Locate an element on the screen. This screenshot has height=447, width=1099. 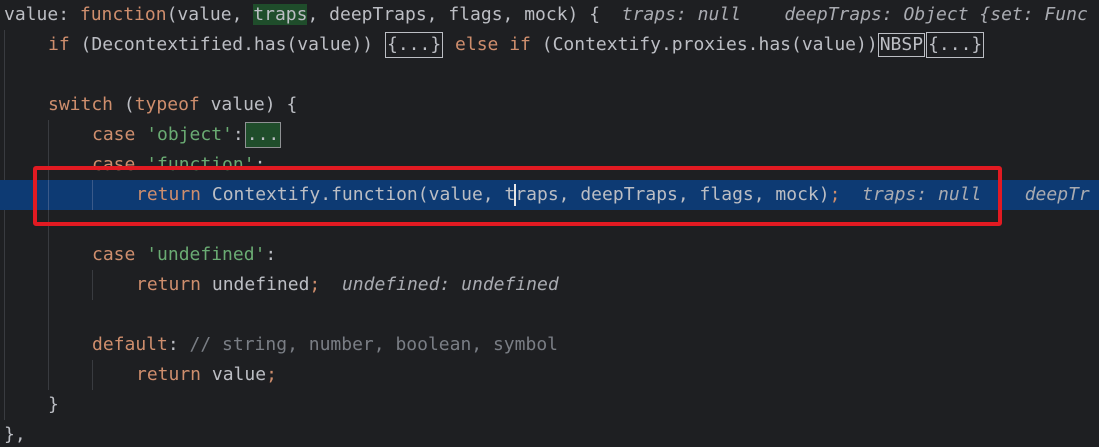
code-line: case 'undefined': is located at coordinates (549, 255).